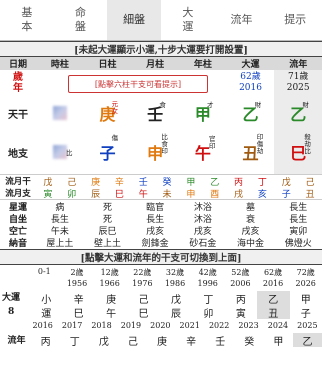 Image resolution: width=322 pixels, height=366 pixels. Describe the element at coordinates (242, 20) in the screenshot. I see `tab-liunian: 流年` at that location.